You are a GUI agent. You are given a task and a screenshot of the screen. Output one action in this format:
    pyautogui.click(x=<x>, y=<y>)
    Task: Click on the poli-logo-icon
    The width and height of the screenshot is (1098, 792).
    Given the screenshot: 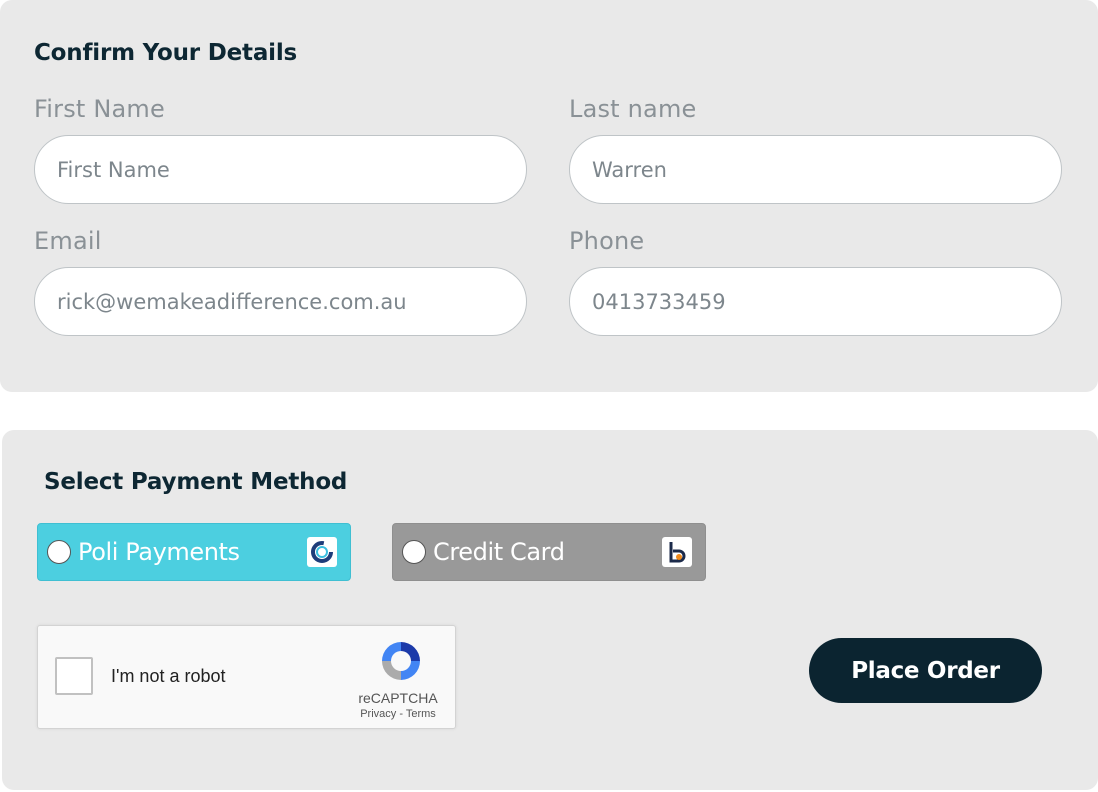 What is the action you would take?
    pyautogui.click(x=322, y=552)
    